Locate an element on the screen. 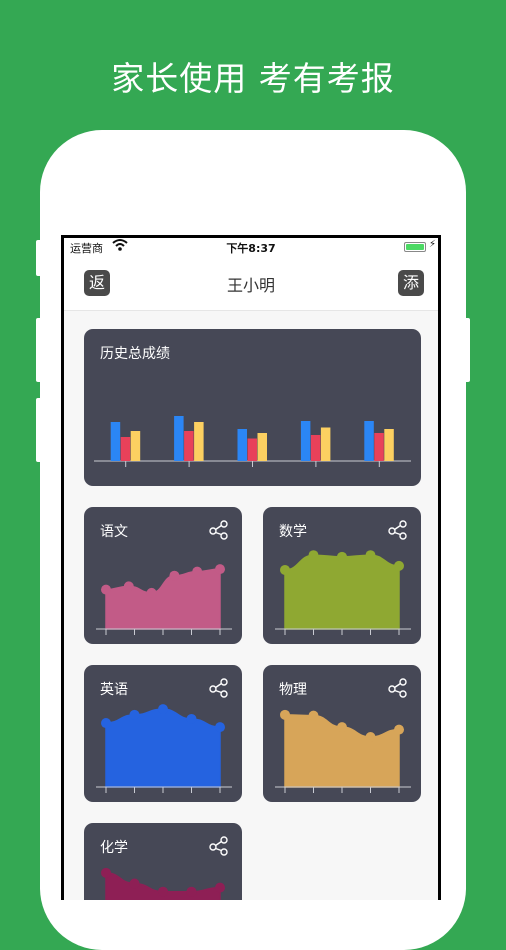 The image size is (506, 950). subject-card-chemistry: 化学 is located at coordinates (163, 861).